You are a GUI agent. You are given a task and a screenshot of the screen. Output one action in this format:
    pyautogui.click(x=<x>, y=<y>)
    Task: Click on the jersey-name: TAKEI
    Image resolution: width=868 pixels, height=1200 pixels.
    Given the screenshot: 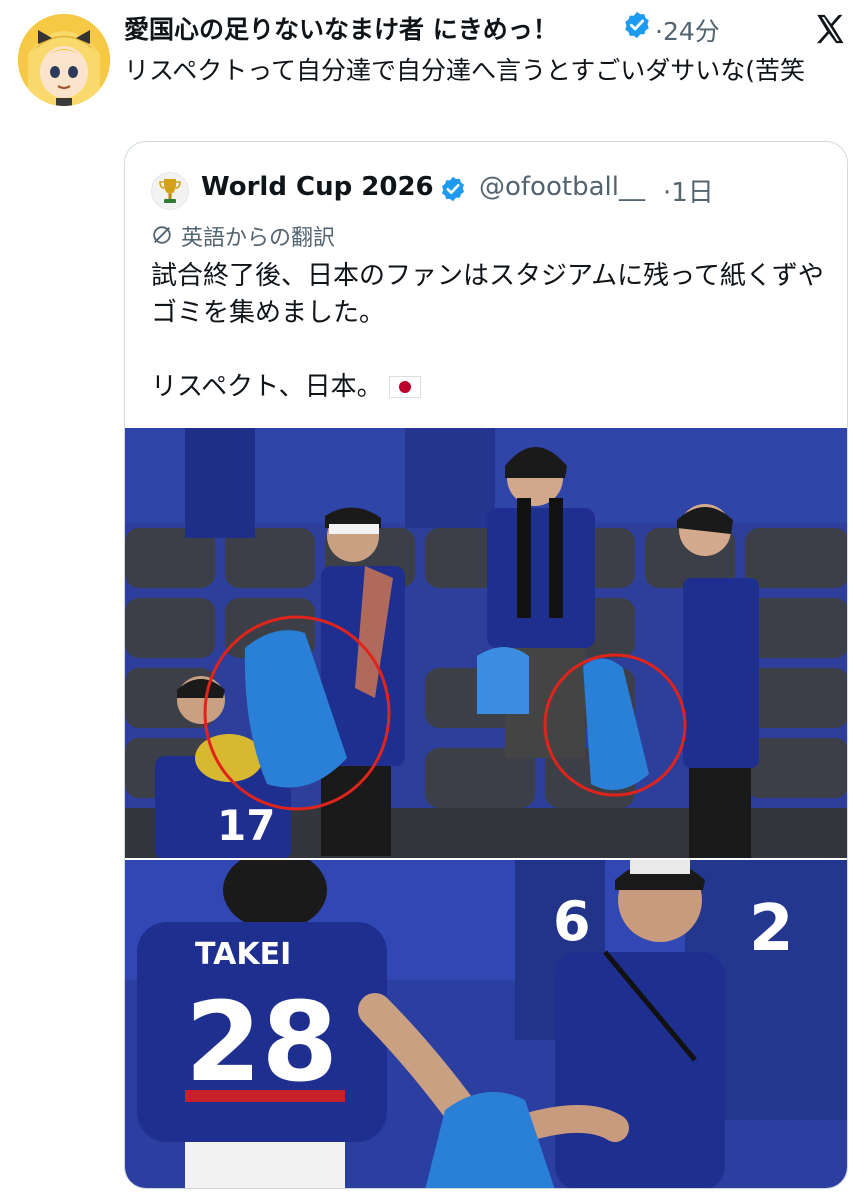 What is the action you would take?
    pyautogui.click(x=243, y=954)
    